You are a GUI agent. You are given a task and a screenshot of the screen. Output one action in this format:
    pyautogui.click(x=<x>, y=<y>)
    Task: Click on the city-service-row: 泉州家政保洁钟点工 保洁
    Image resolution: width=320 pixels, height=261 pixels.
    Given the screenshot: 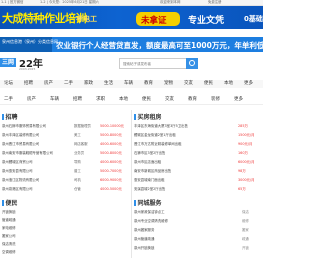 What is the action you would take?
    pyautogui.click(x=197, y=212)
    